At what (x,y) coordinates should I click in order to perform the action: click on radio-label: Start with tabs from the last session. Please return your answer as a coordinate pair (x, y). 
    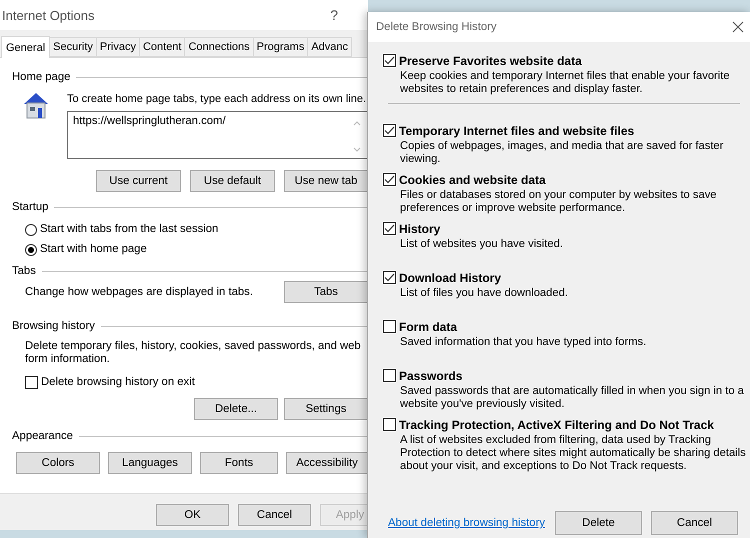
    Looking at the image, I should click on (129, 229).